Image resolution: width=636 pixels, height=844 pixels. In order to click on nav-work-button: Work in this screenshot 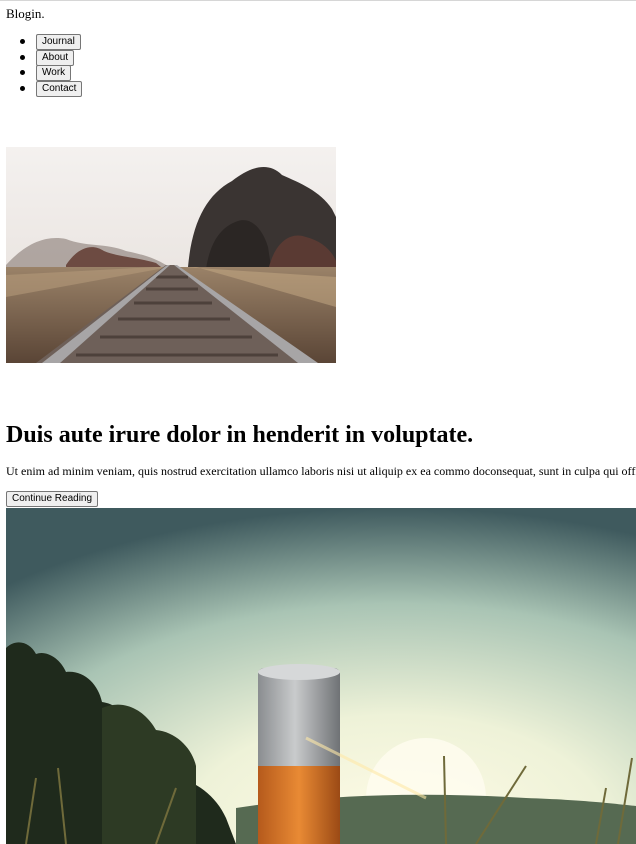, I will do `click(54, 73)`.